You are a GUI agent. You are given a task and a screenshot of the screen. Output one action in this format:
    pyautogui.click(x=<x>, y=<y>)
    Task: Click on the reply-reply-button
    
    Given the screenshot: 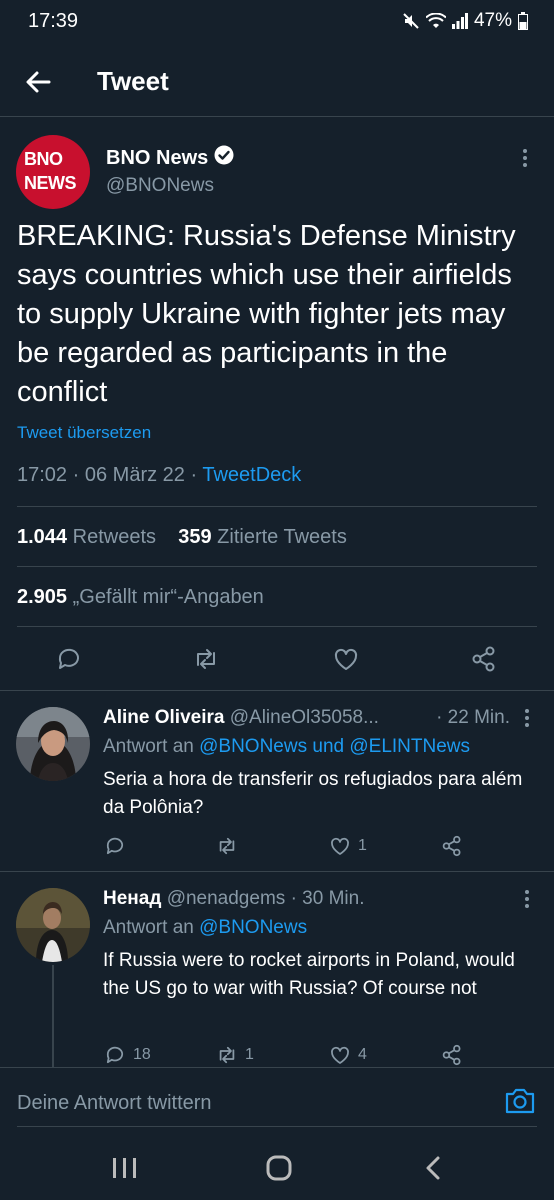 What is the action you would take?
    pyautogui.click(x=118, y=846)
    